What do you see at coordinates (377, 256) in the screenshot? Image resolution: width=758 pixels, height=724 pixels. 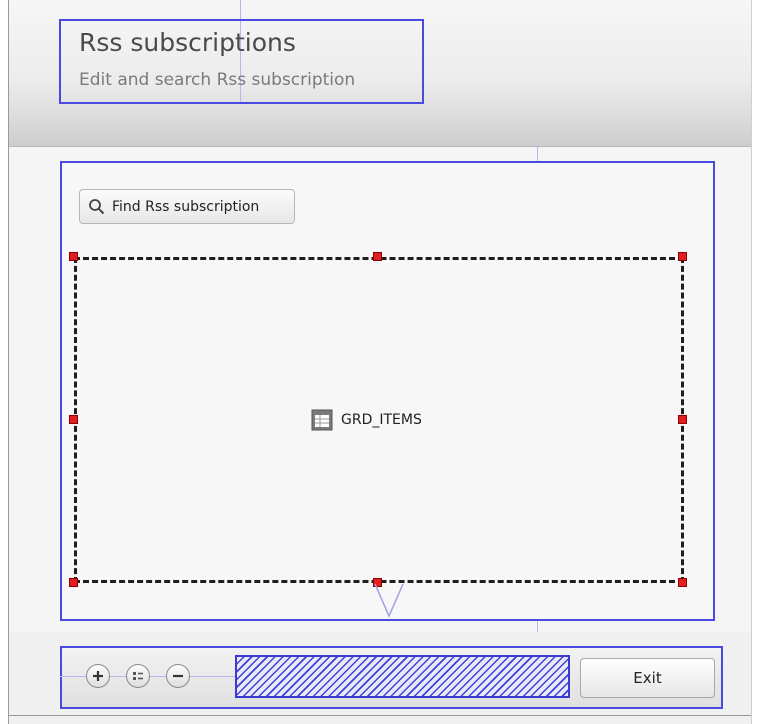 I see `resize-handle-top-center` at bounding box center [377, 256].